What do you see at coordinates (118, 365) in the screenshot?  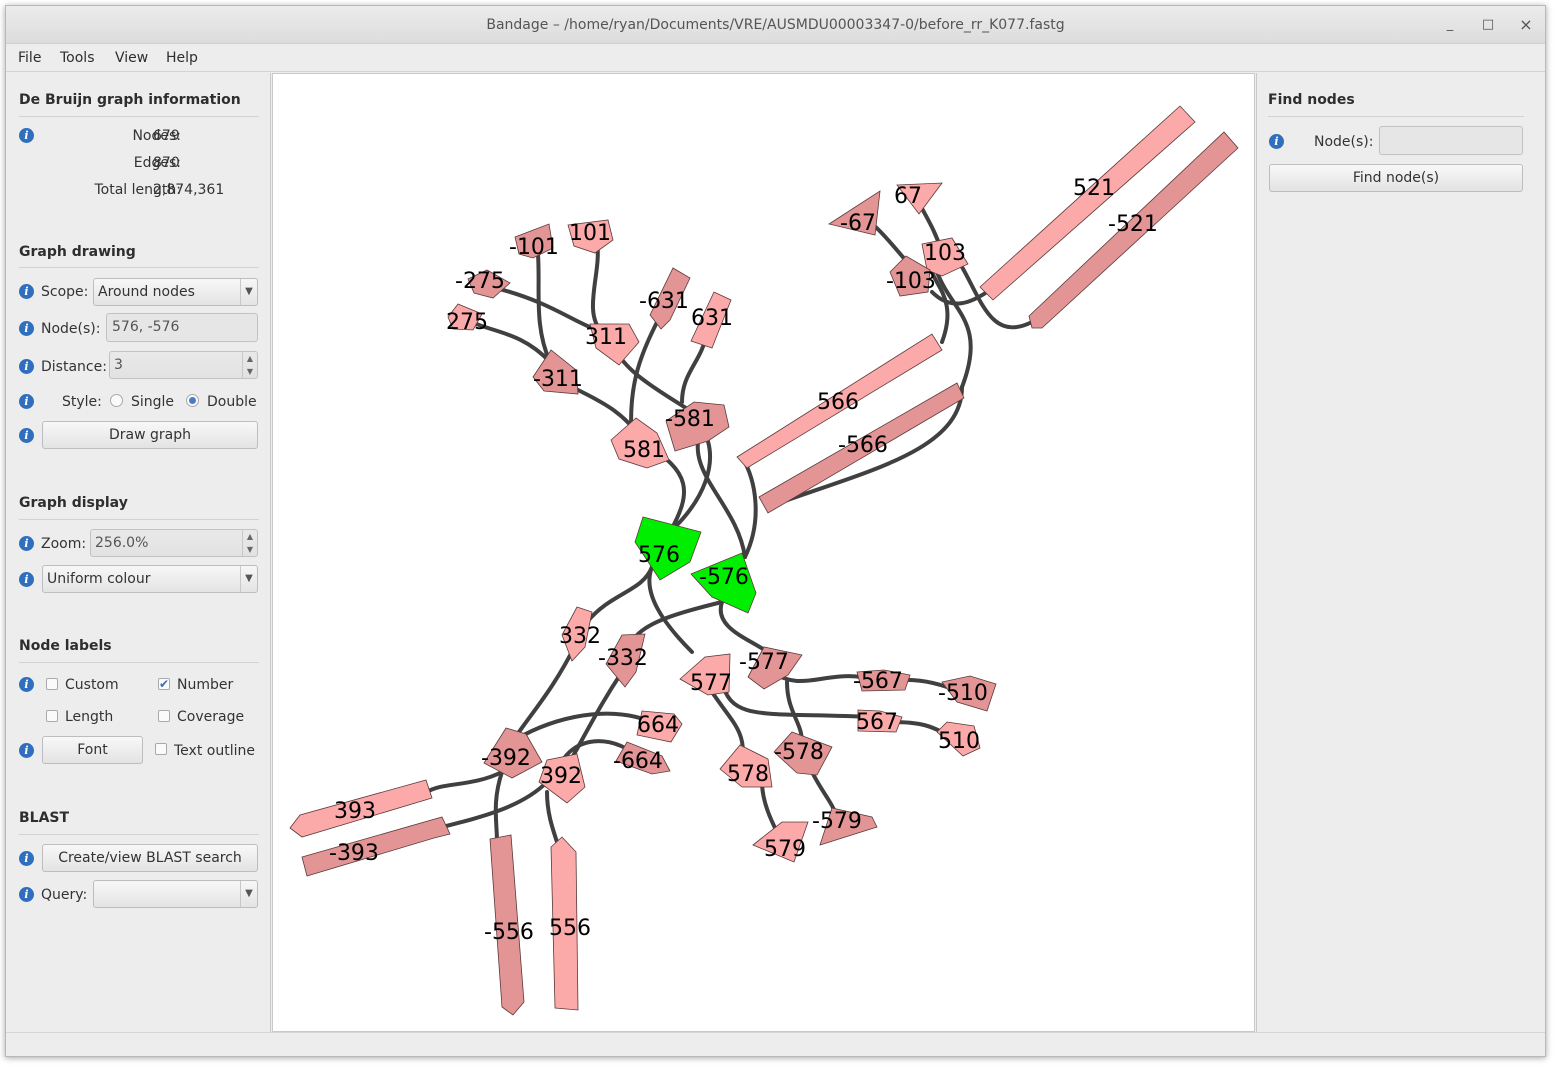 I see `distance-value: 3` at bounding box center [118, 365].